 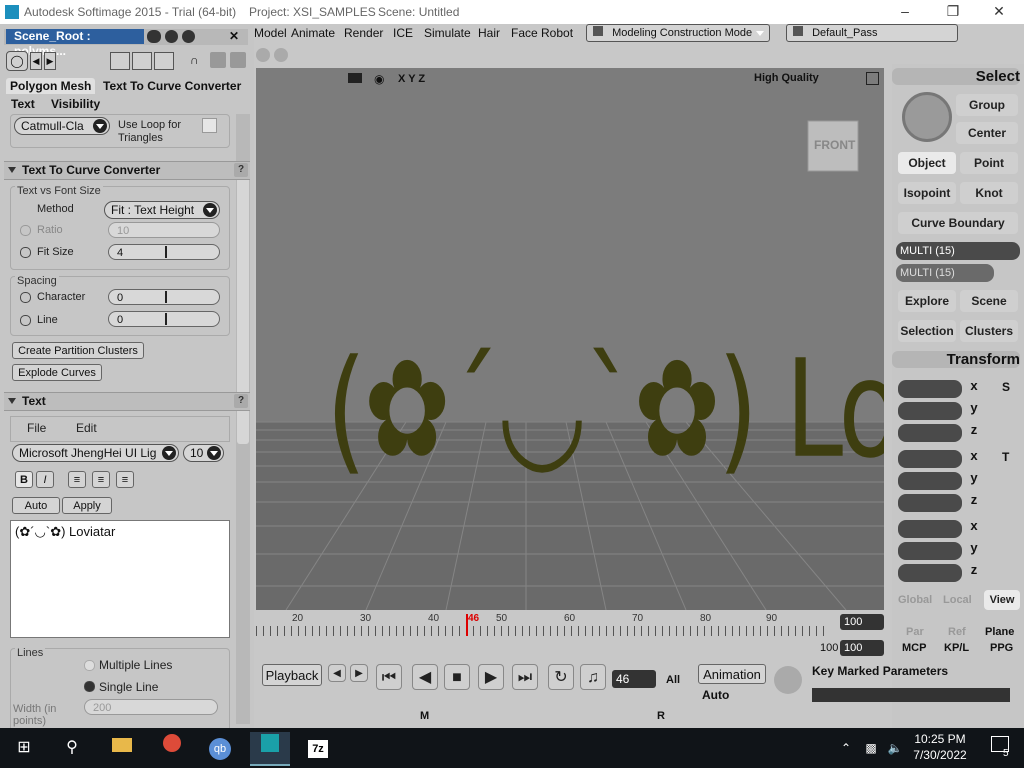 What do you see at coordinates (788, 680) in the screenshot?
I see `key-icon` at bounding box center [788, 680].